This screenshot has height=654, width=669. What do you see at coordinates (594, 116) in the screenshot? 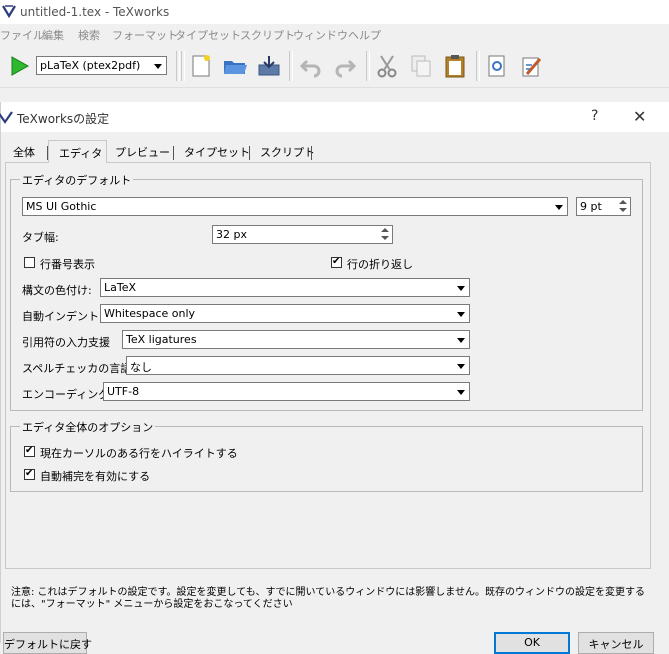
I see `help-button: ?` at bounding box center [594, 116].